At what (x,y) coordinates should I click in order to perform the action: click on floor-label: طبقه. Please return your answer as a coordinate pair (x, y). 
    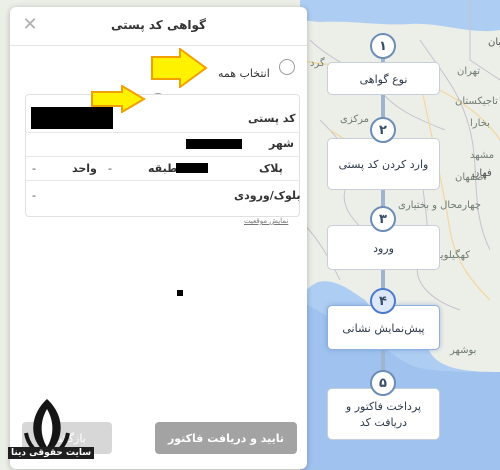
    Looking at the image, I should click on (163, 168).